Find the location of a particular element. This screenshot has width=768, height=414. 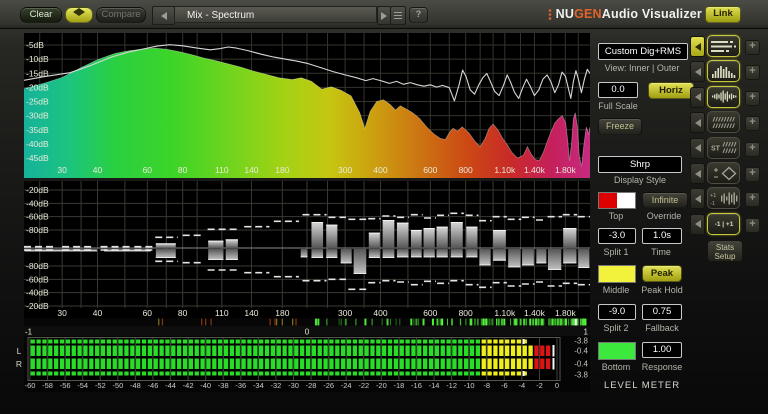

correlation-meter-display: -1 0 1 is located at coordinates (307, 327).